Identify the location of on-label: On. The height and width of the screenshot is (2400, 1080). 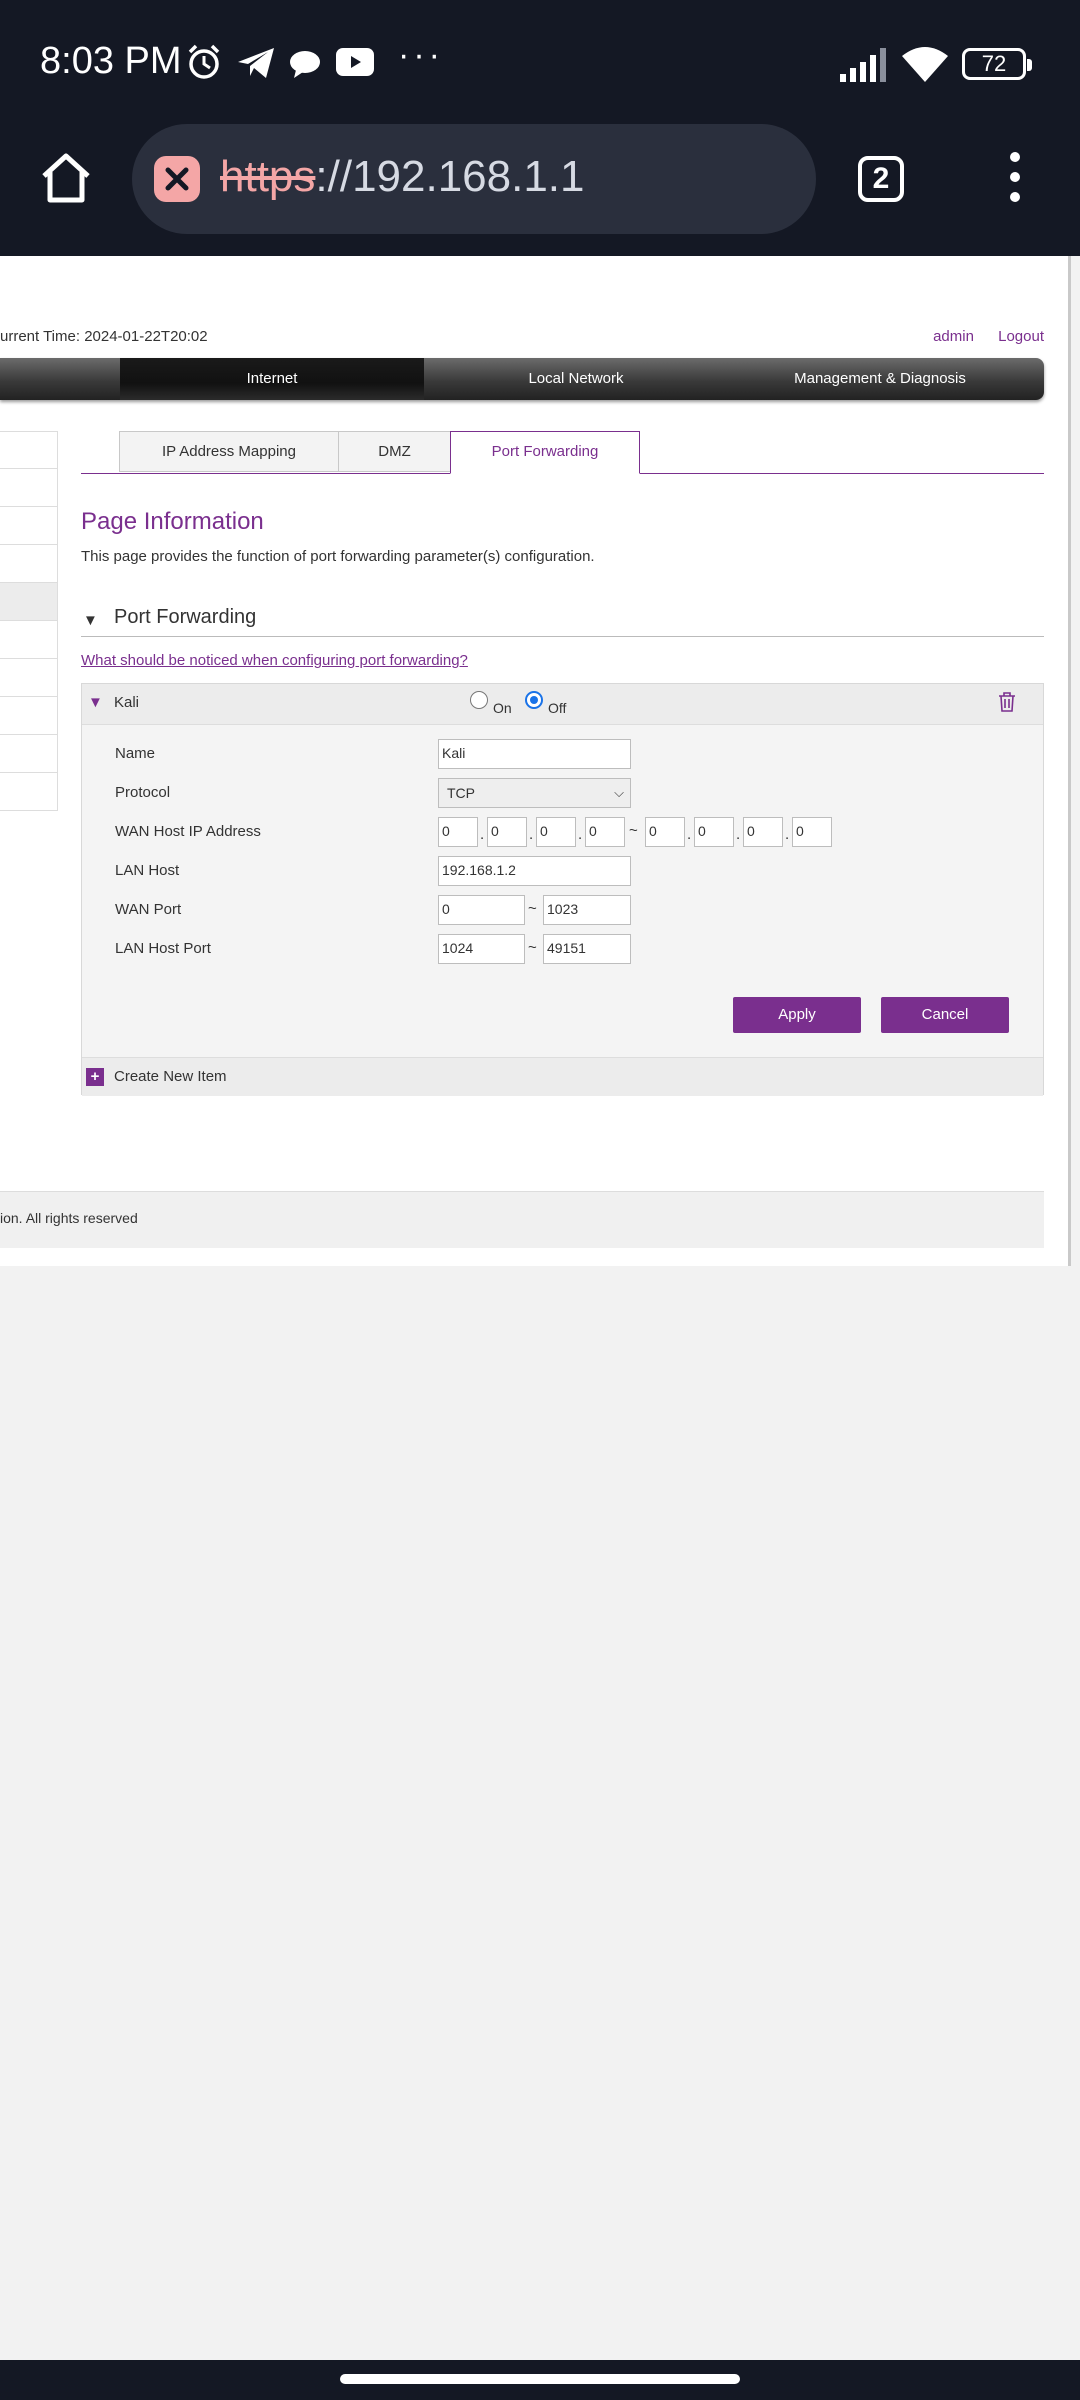
(502, 708).